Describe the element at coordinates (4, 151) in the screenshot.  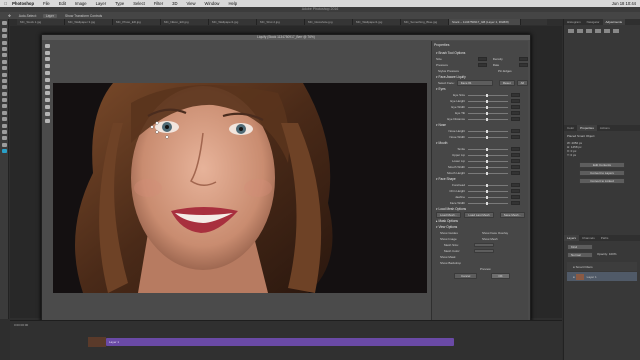
I see `foreground-color-icon` at that location.